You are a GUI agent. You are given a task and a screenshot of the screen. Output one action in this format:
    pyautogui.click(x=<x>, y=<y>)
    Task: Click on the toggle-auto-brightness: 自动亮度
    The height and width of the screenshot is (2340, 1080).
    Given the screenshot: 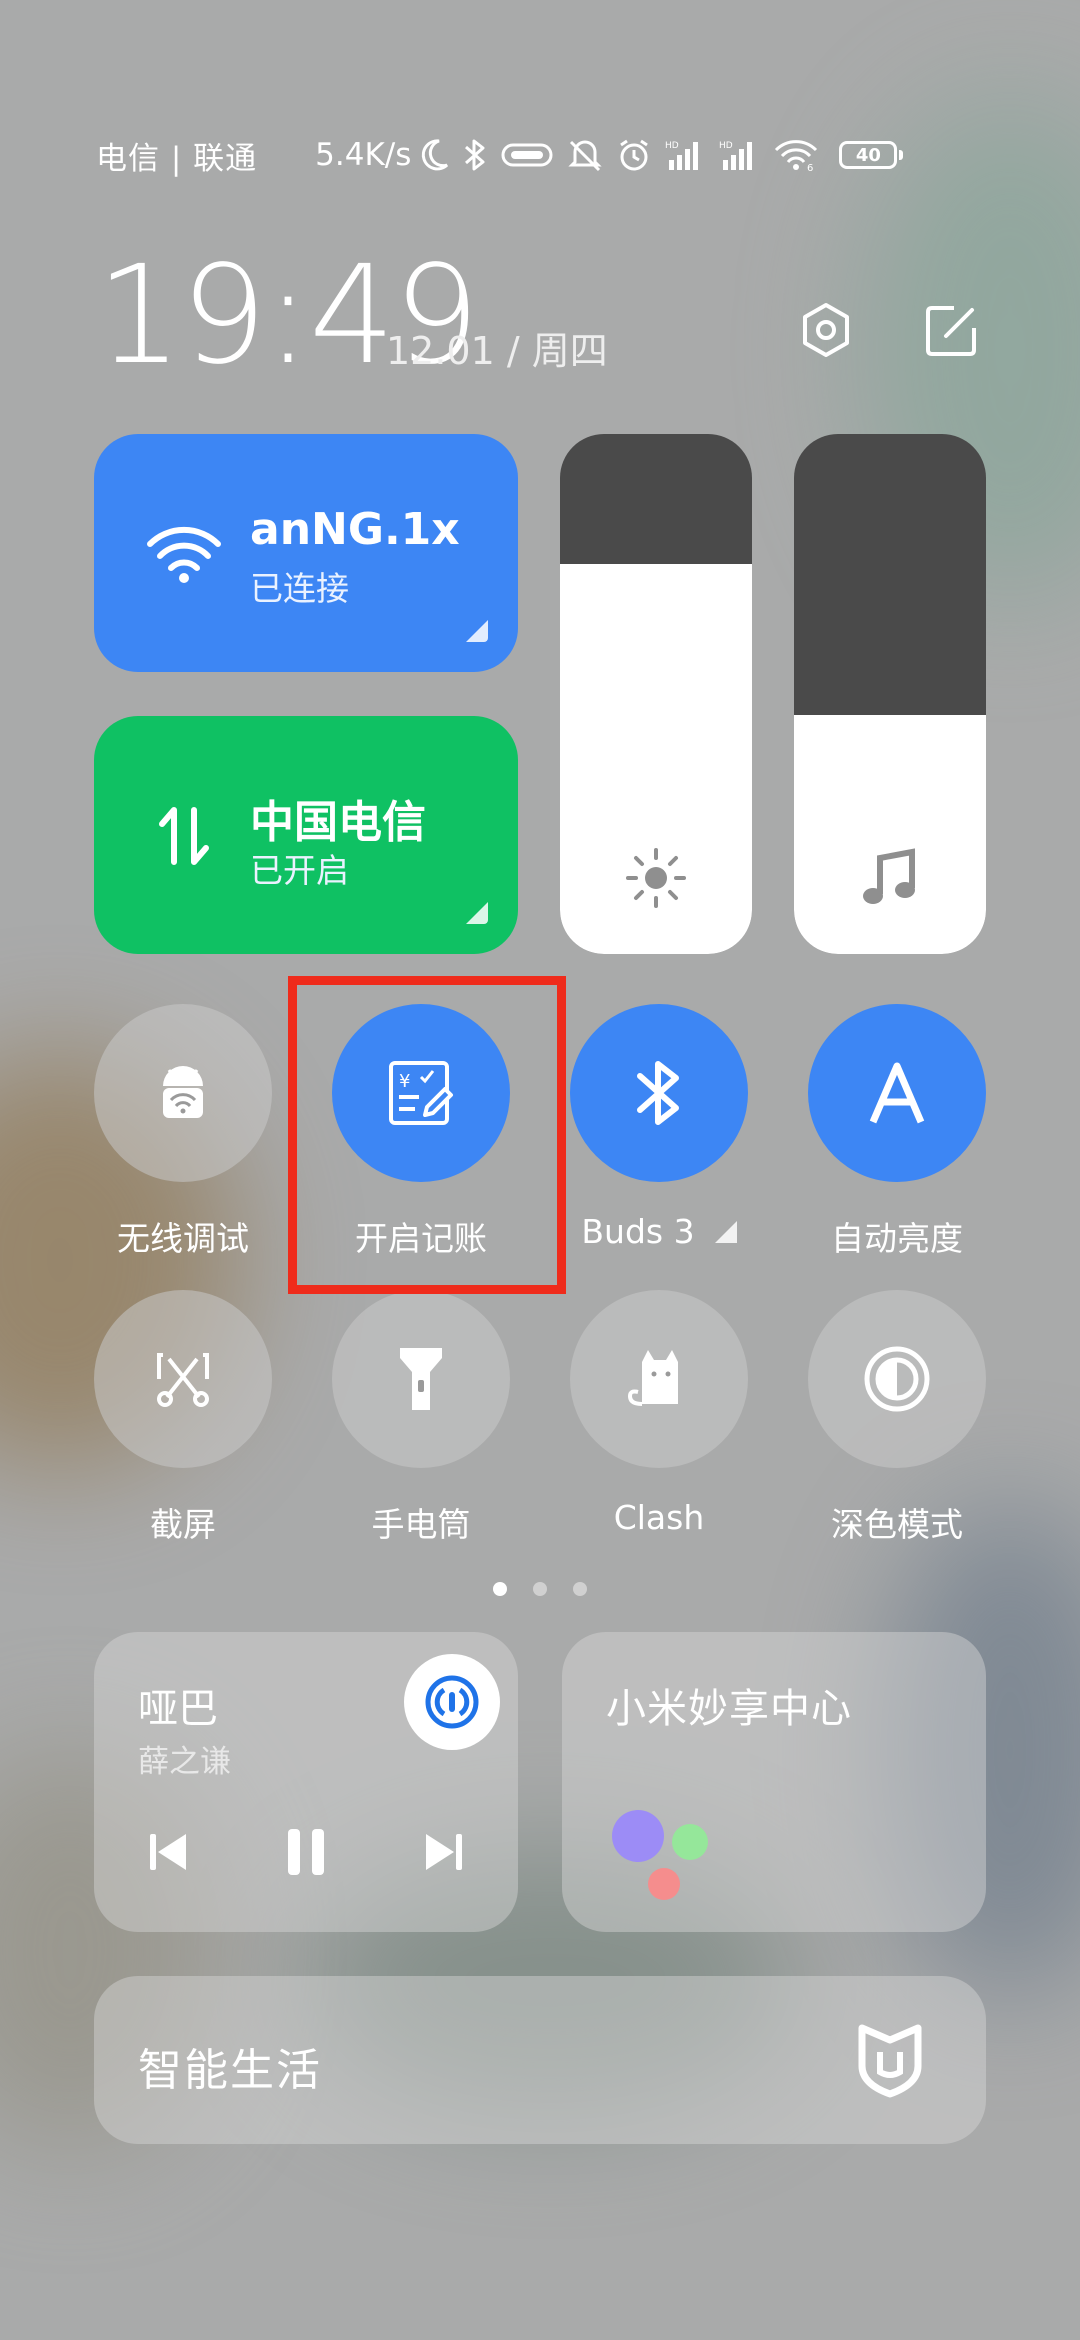 What is the action you would take?
    pyautogui.click(x=897, y=1132)
    